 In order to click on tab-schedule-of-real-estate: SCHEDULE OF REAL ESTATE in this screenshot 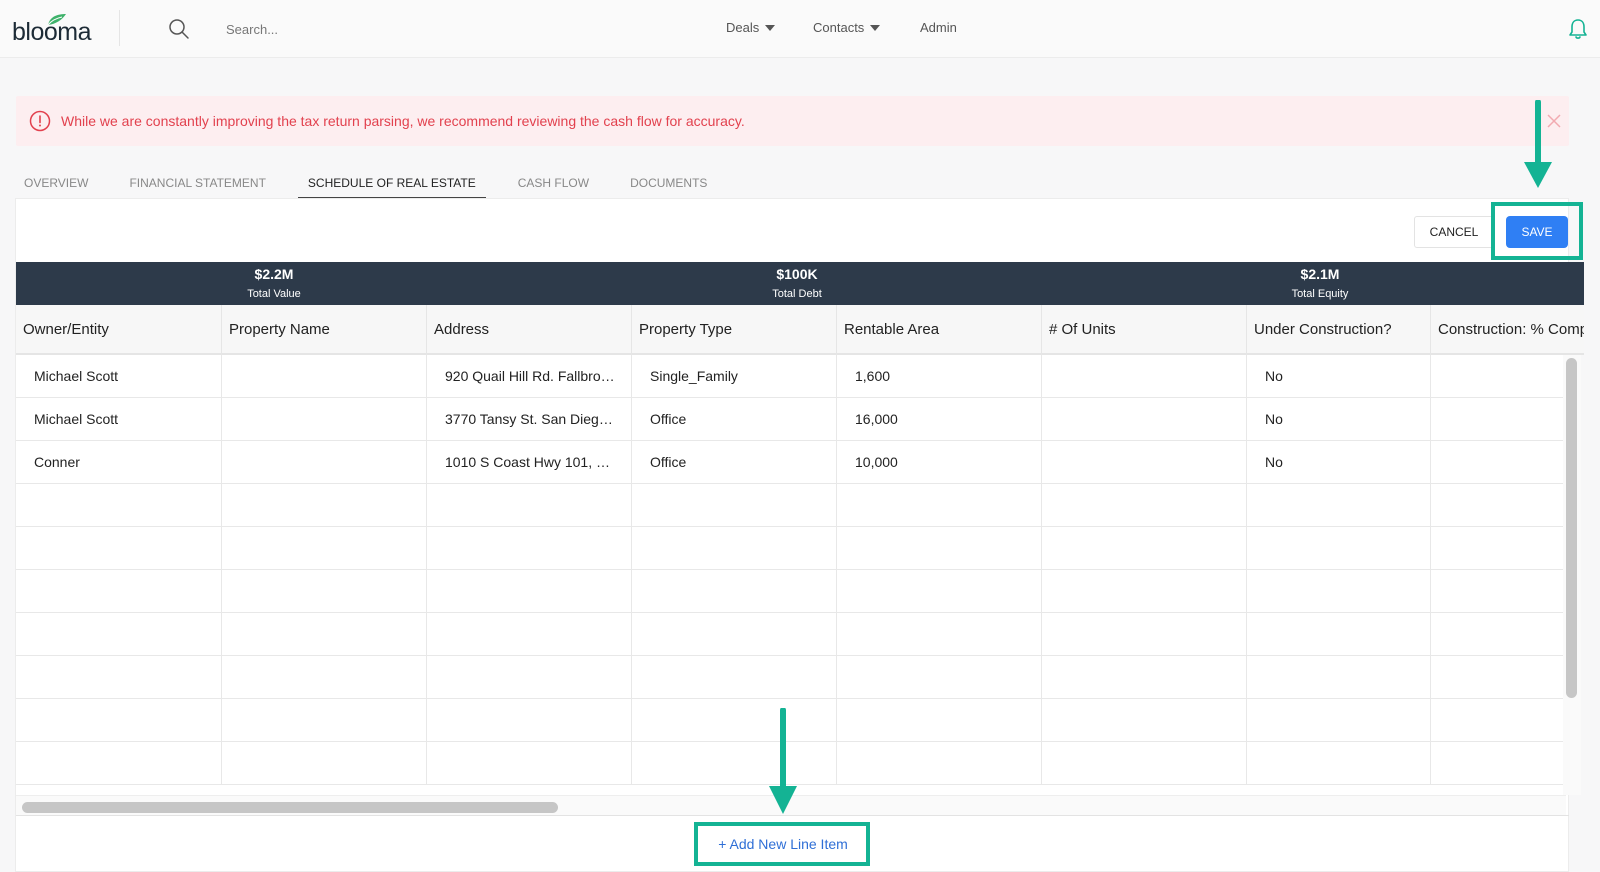, I will do `click(391, 181)`.